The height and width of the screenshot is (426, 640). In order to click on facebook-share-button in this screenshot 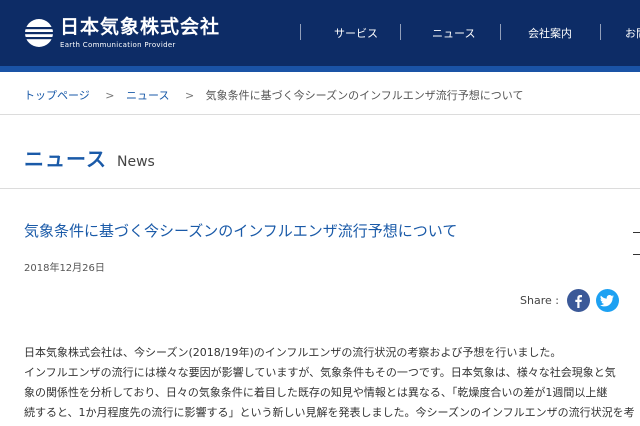, I will do `click(578, 300)`.